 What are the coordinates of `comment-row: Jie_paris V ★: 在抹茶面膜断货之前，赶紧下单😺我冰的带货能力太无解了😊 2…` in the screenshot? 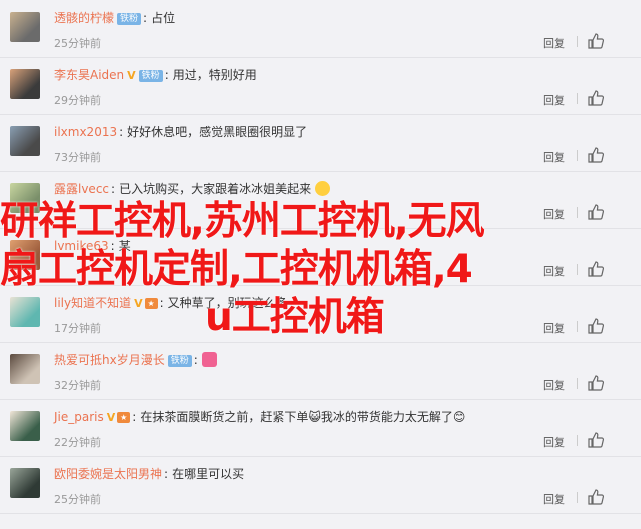 It's located at (320, 428).